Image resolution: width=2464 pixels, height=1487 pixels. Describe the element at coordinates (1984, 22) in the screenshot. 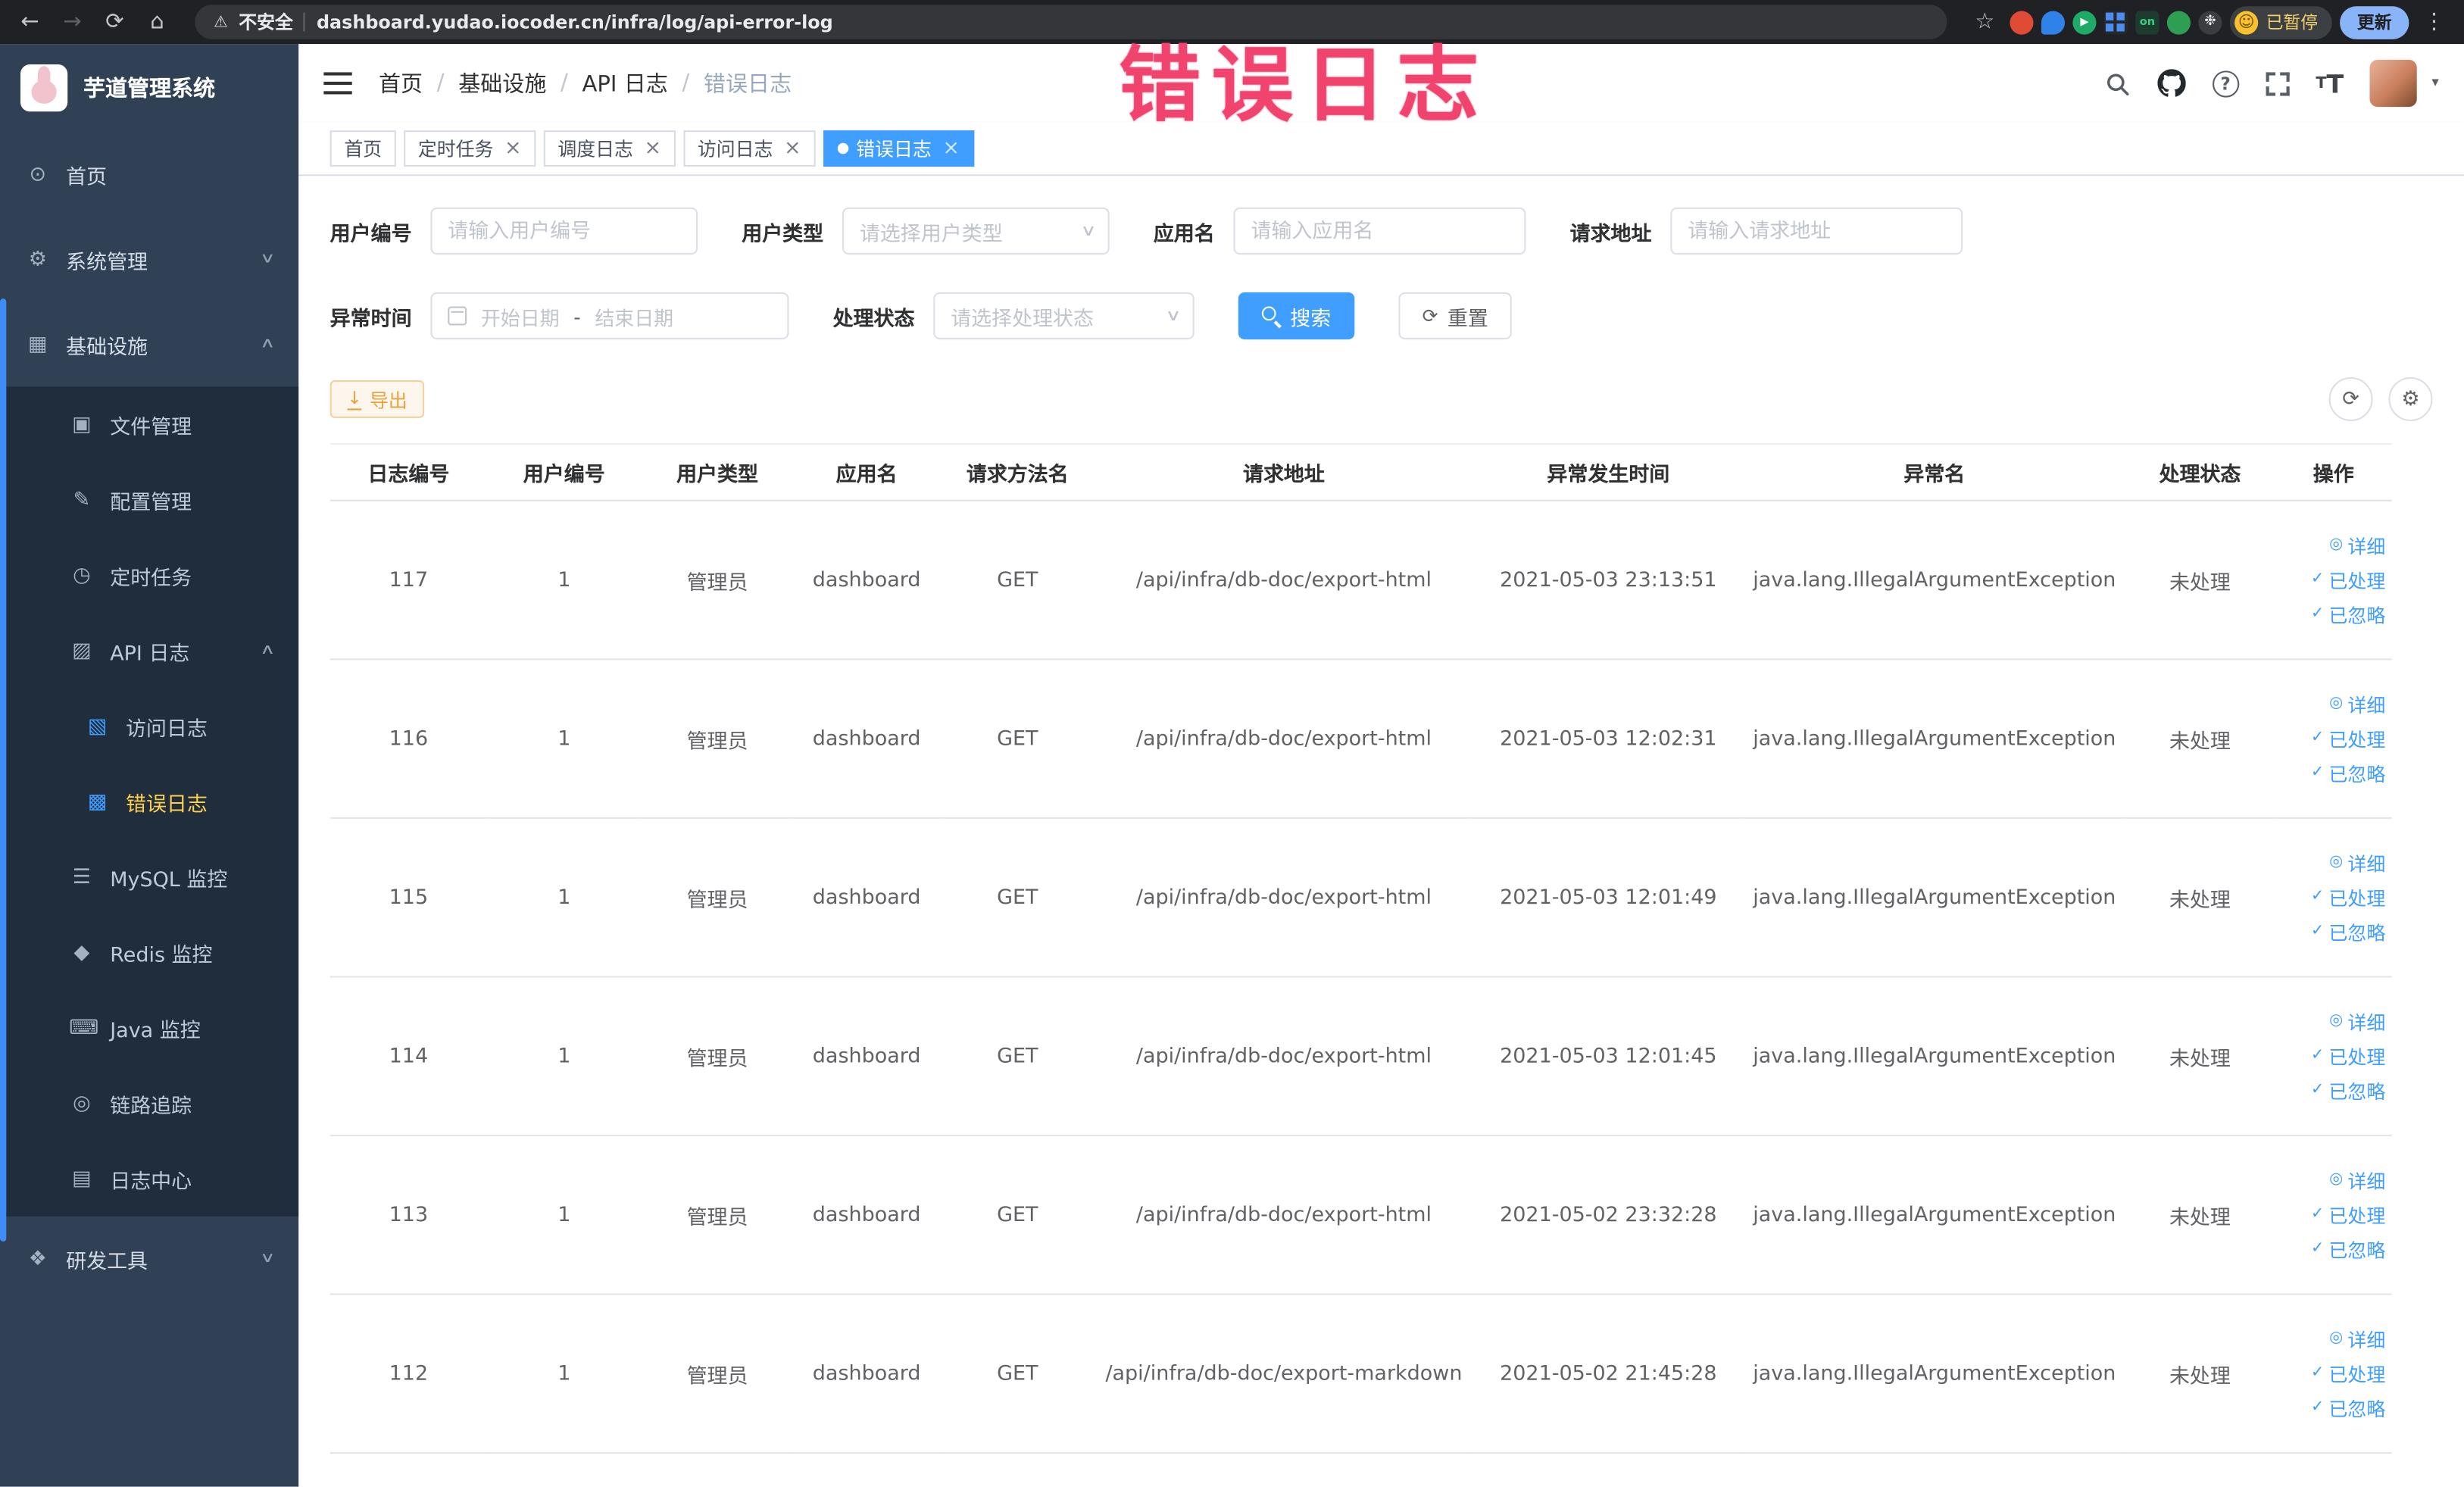

I see `bookmark-star-icon: ☆` at that location.